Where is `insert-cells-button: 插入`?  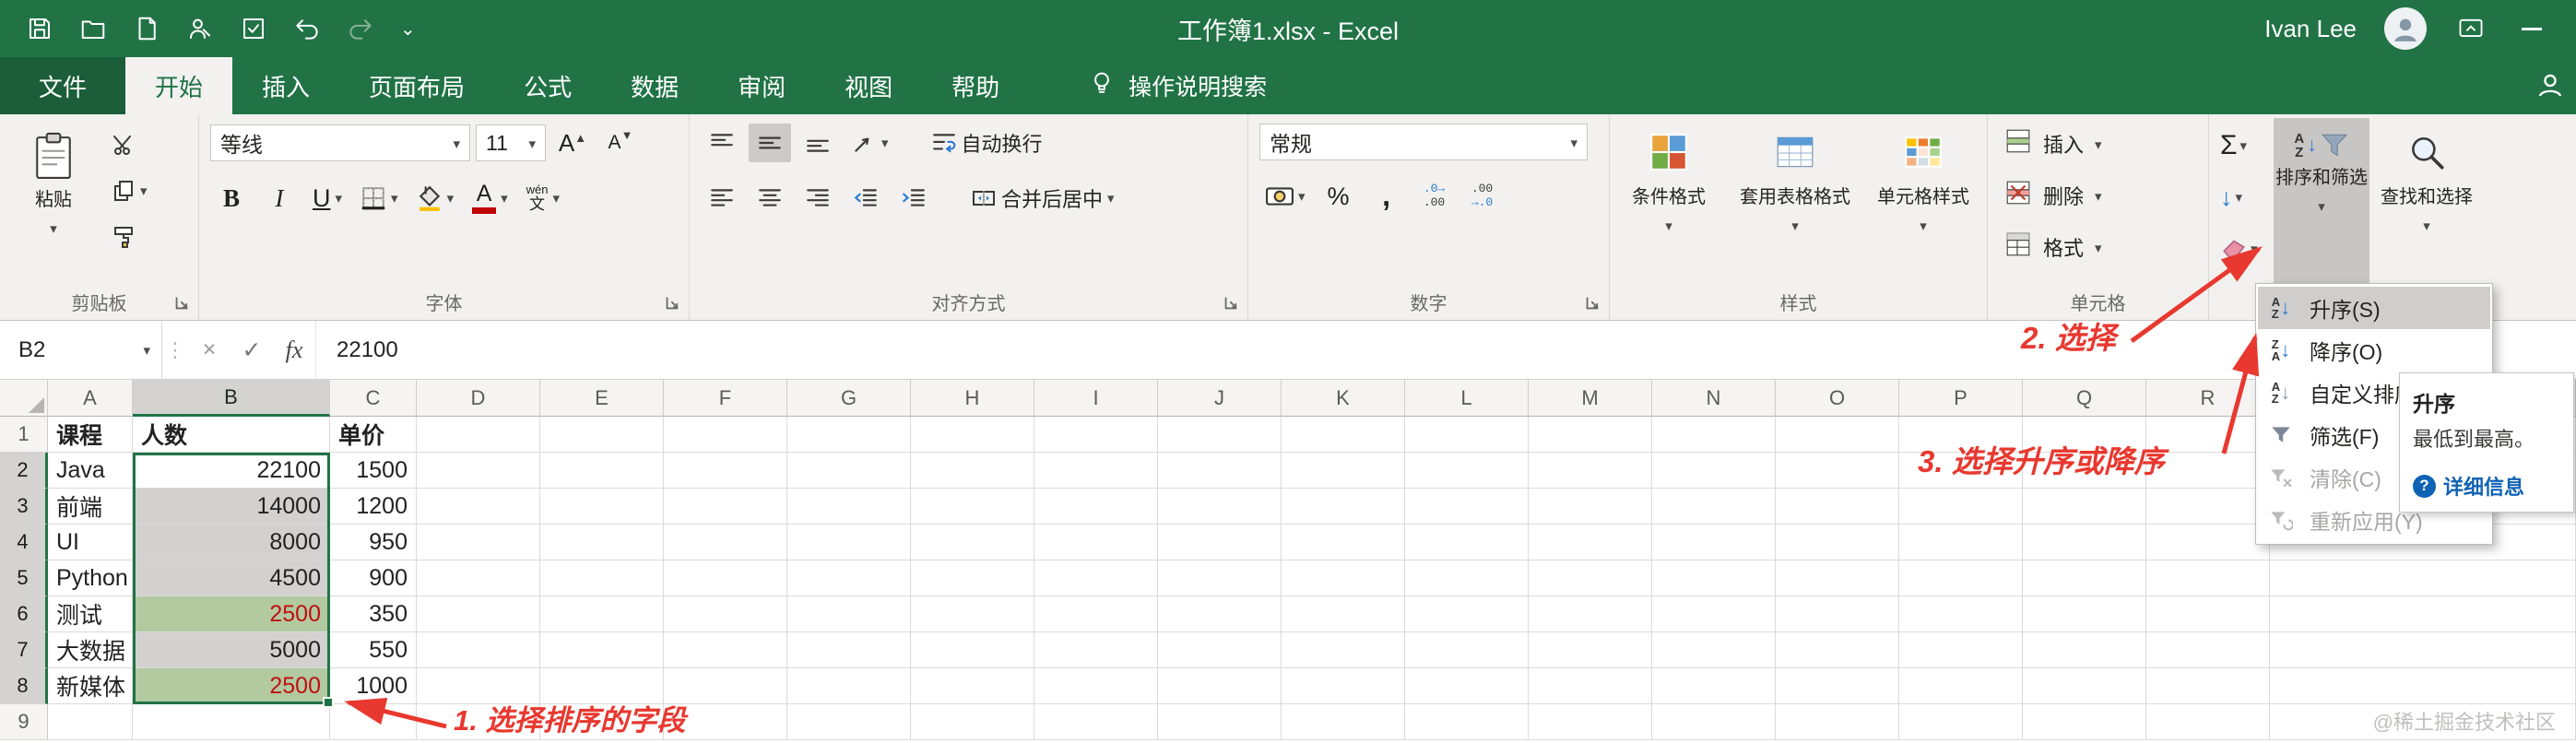
insert-cells-button: 插入 is located at coordinates (2098, 144).